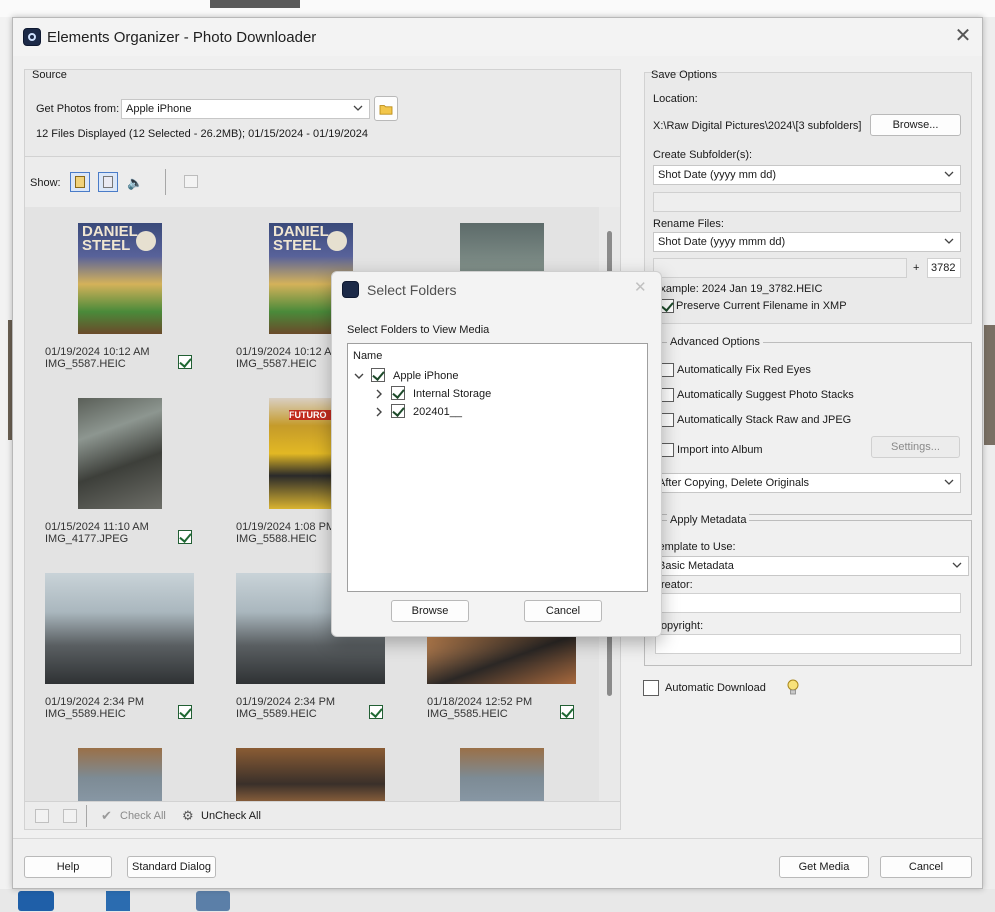 This screenshot has width=995, height=912. What do you see at coordinates (793, 688) in the screenshot?
I see `lightbulb-icon` at bounding box center [793, 688].